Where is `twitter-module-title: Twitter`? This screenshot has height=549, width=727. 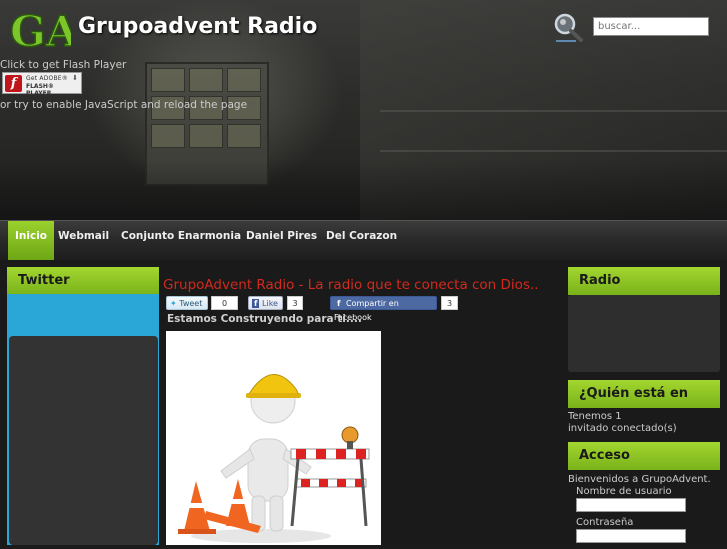 twitter-module-title: Twitter is located at coordinates (83, 281).